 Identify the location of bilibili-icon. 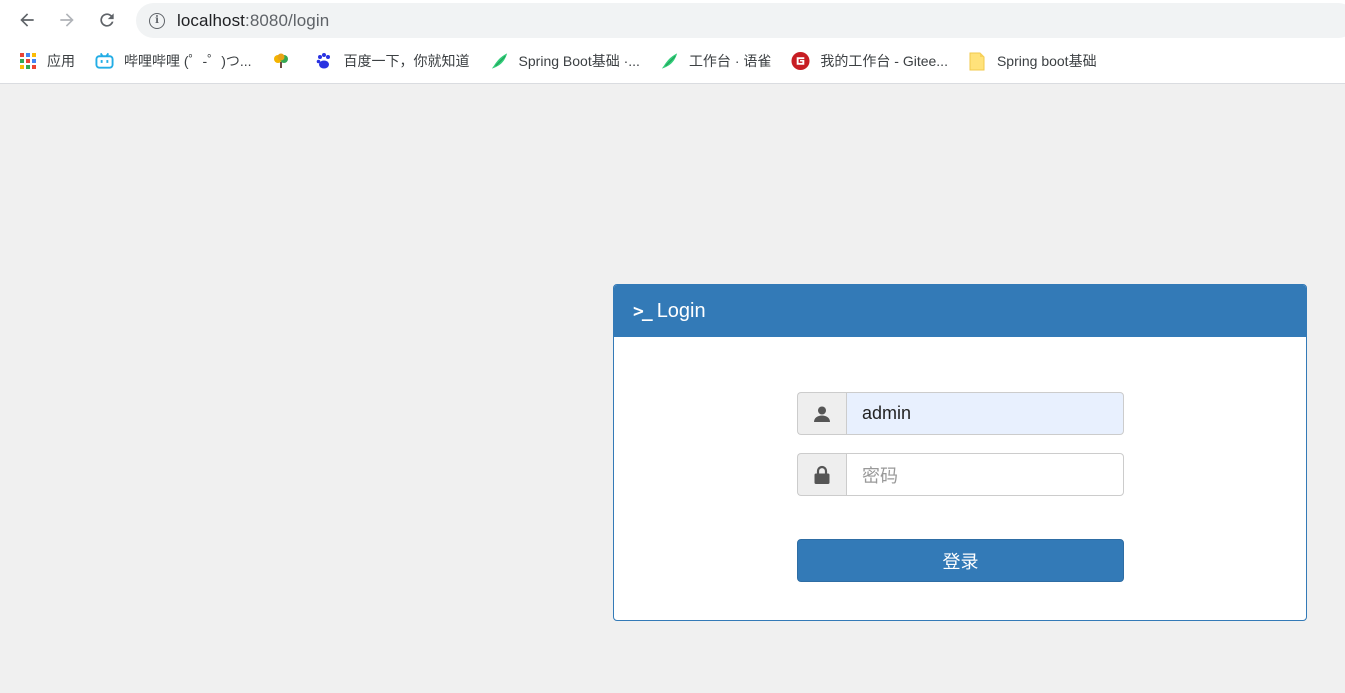
(104, 61).